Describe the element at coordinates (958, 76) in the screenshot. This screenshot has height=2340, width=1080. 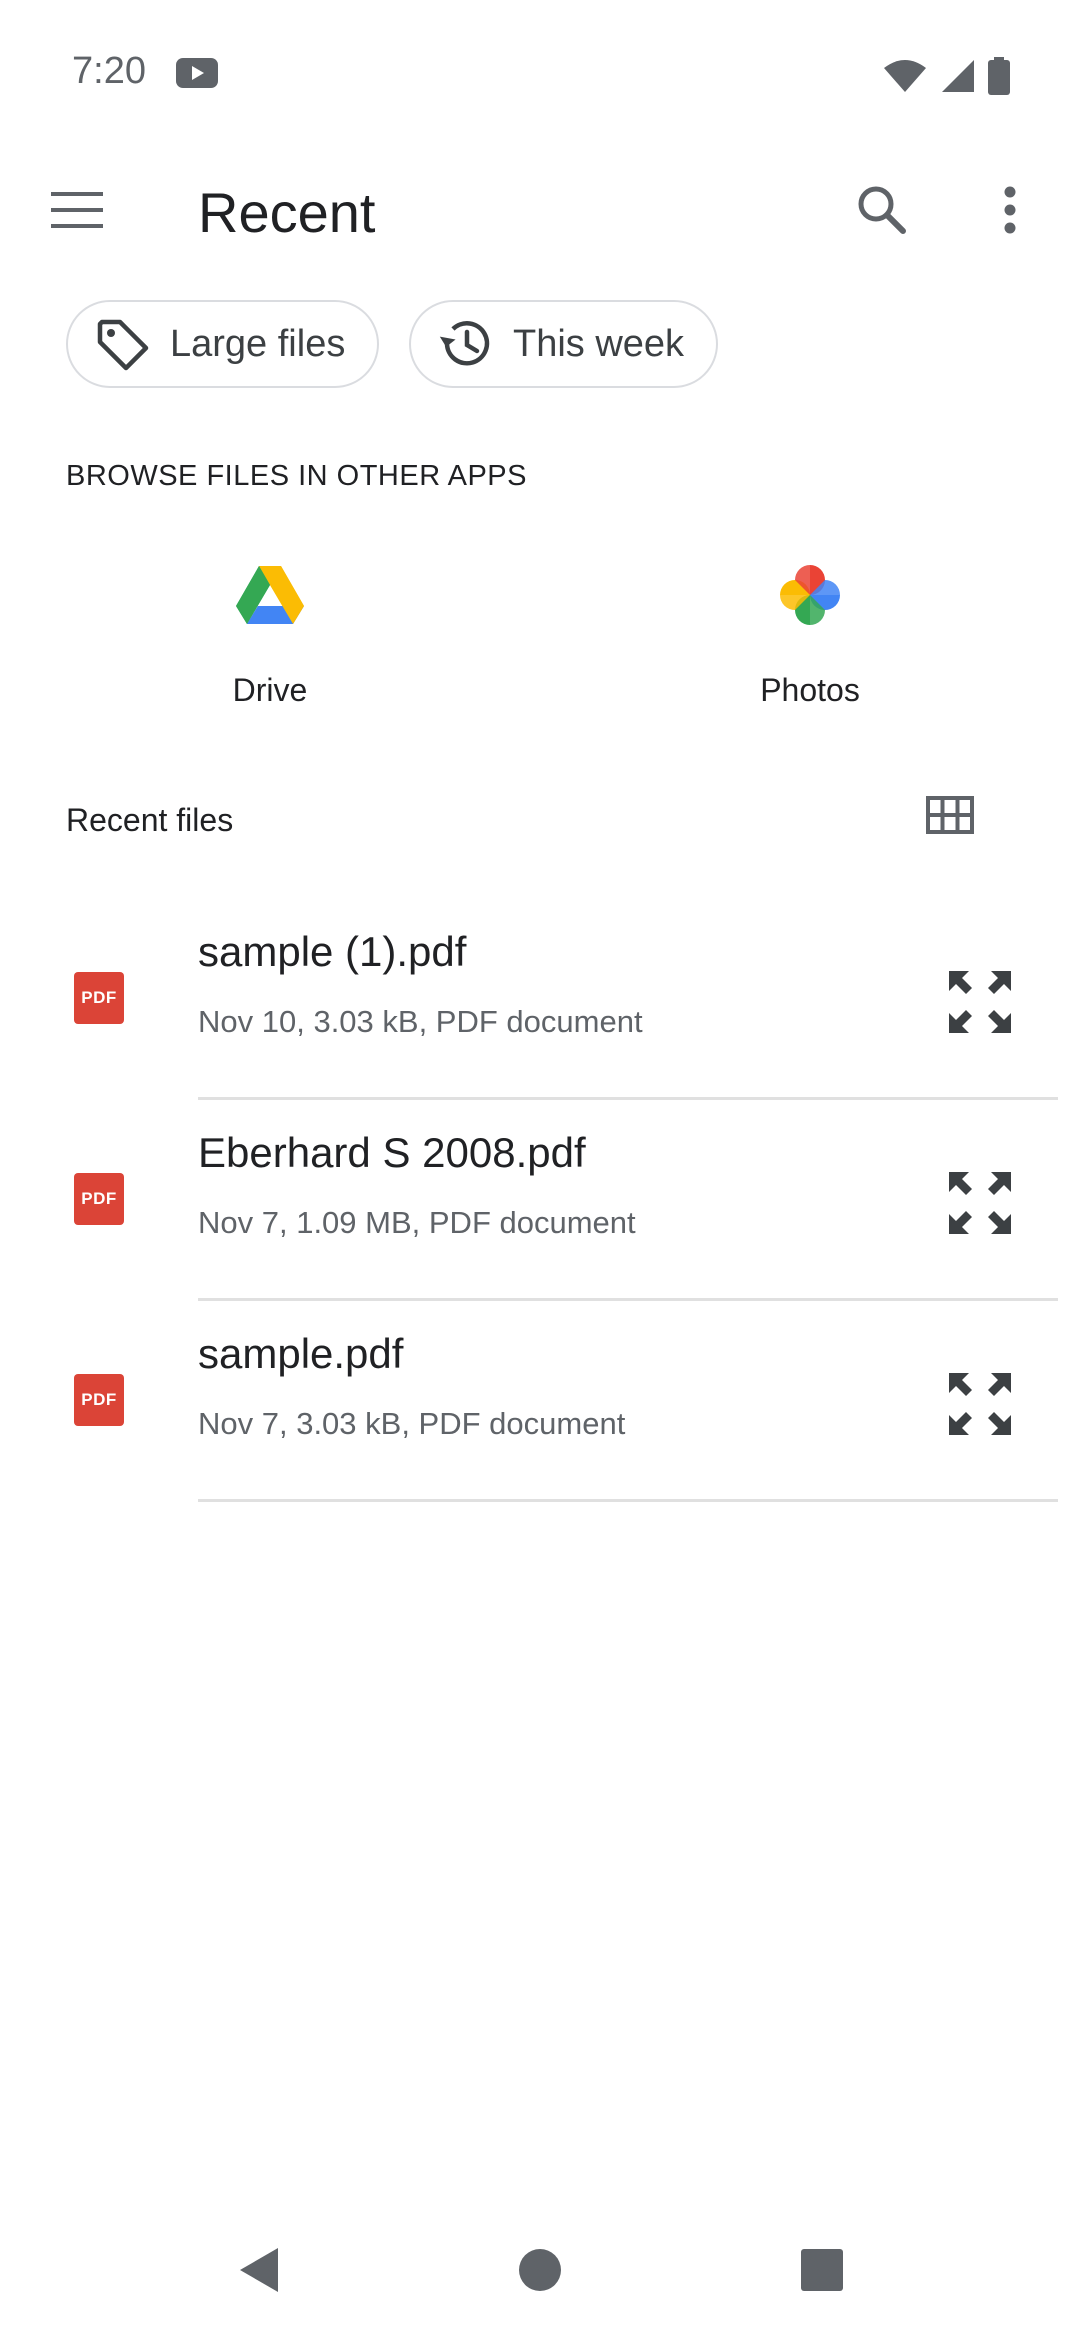
I see `cell-signal-icon` at that location.